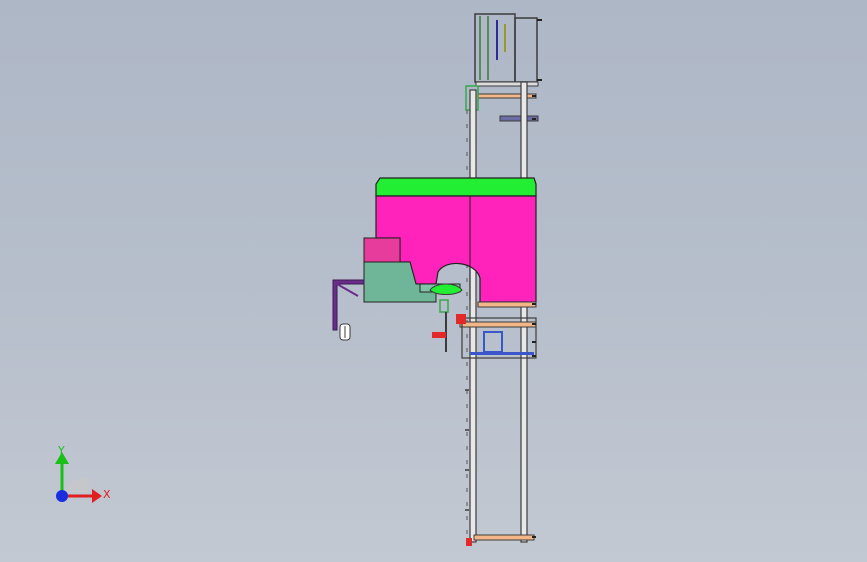 The width and height of the screenshot is (867, 562). I want to click on right-rail, so click(524, 312).